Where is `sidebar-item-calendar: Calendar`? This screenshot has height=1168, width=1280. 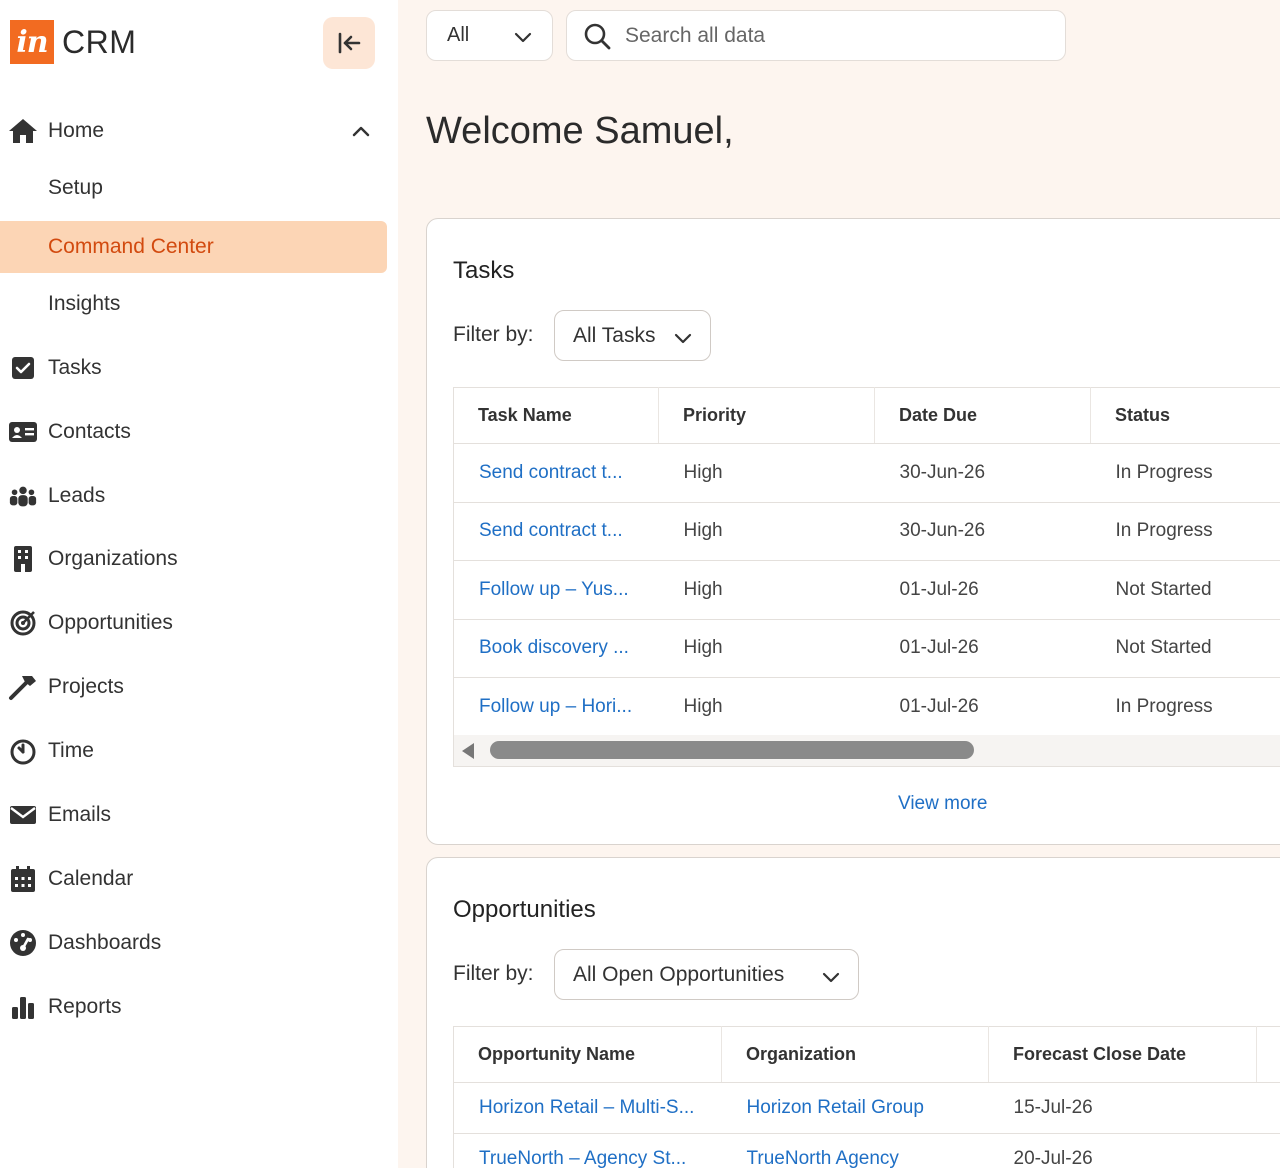 sidebar-item-calendar: Calendar is located at coordinates (193, 879).